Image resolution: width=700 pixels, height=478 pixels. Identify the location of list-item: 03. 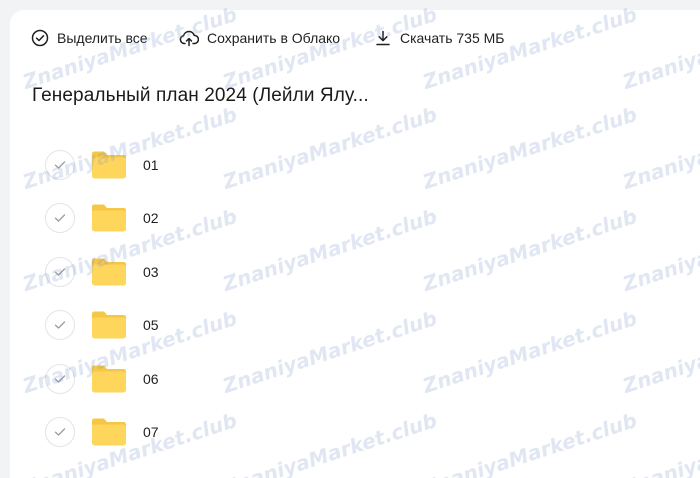
(355, 272).